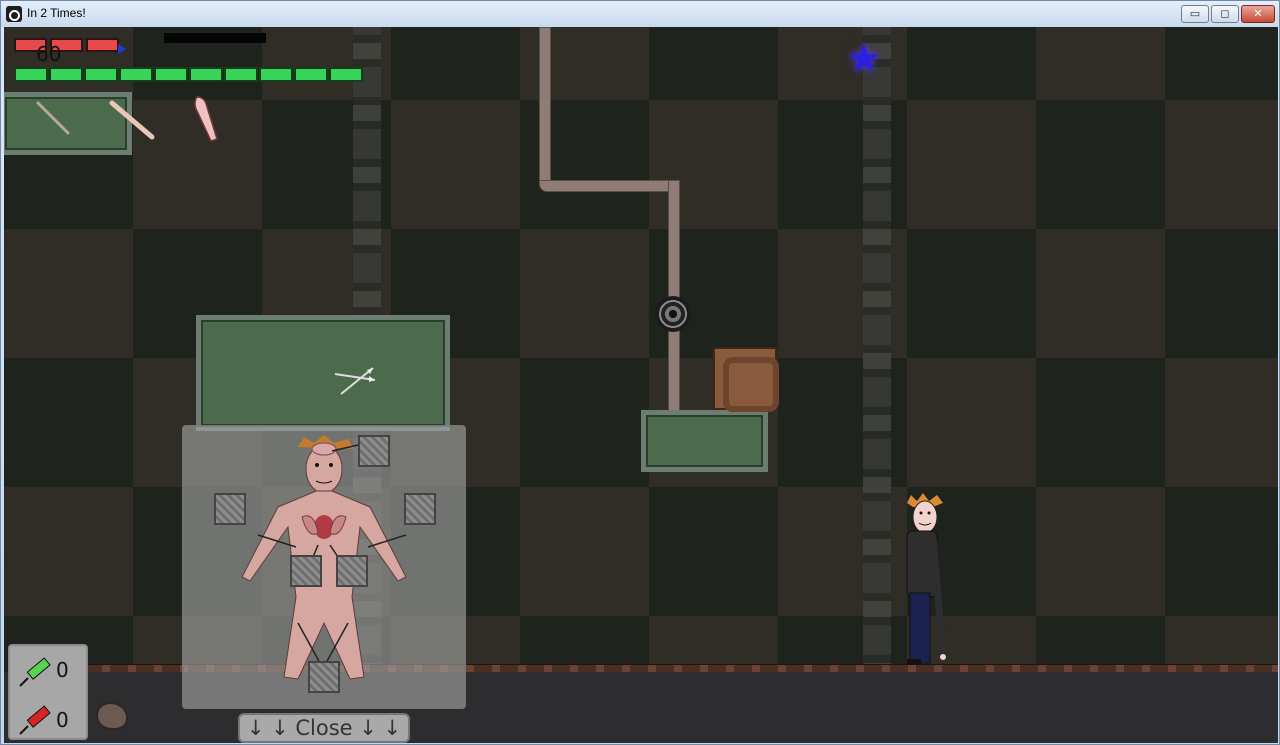 The image size is (1280, 745). Describe the element at coordinates (420, 509) in the screenshot. I see `left-arm-slot` at that location.